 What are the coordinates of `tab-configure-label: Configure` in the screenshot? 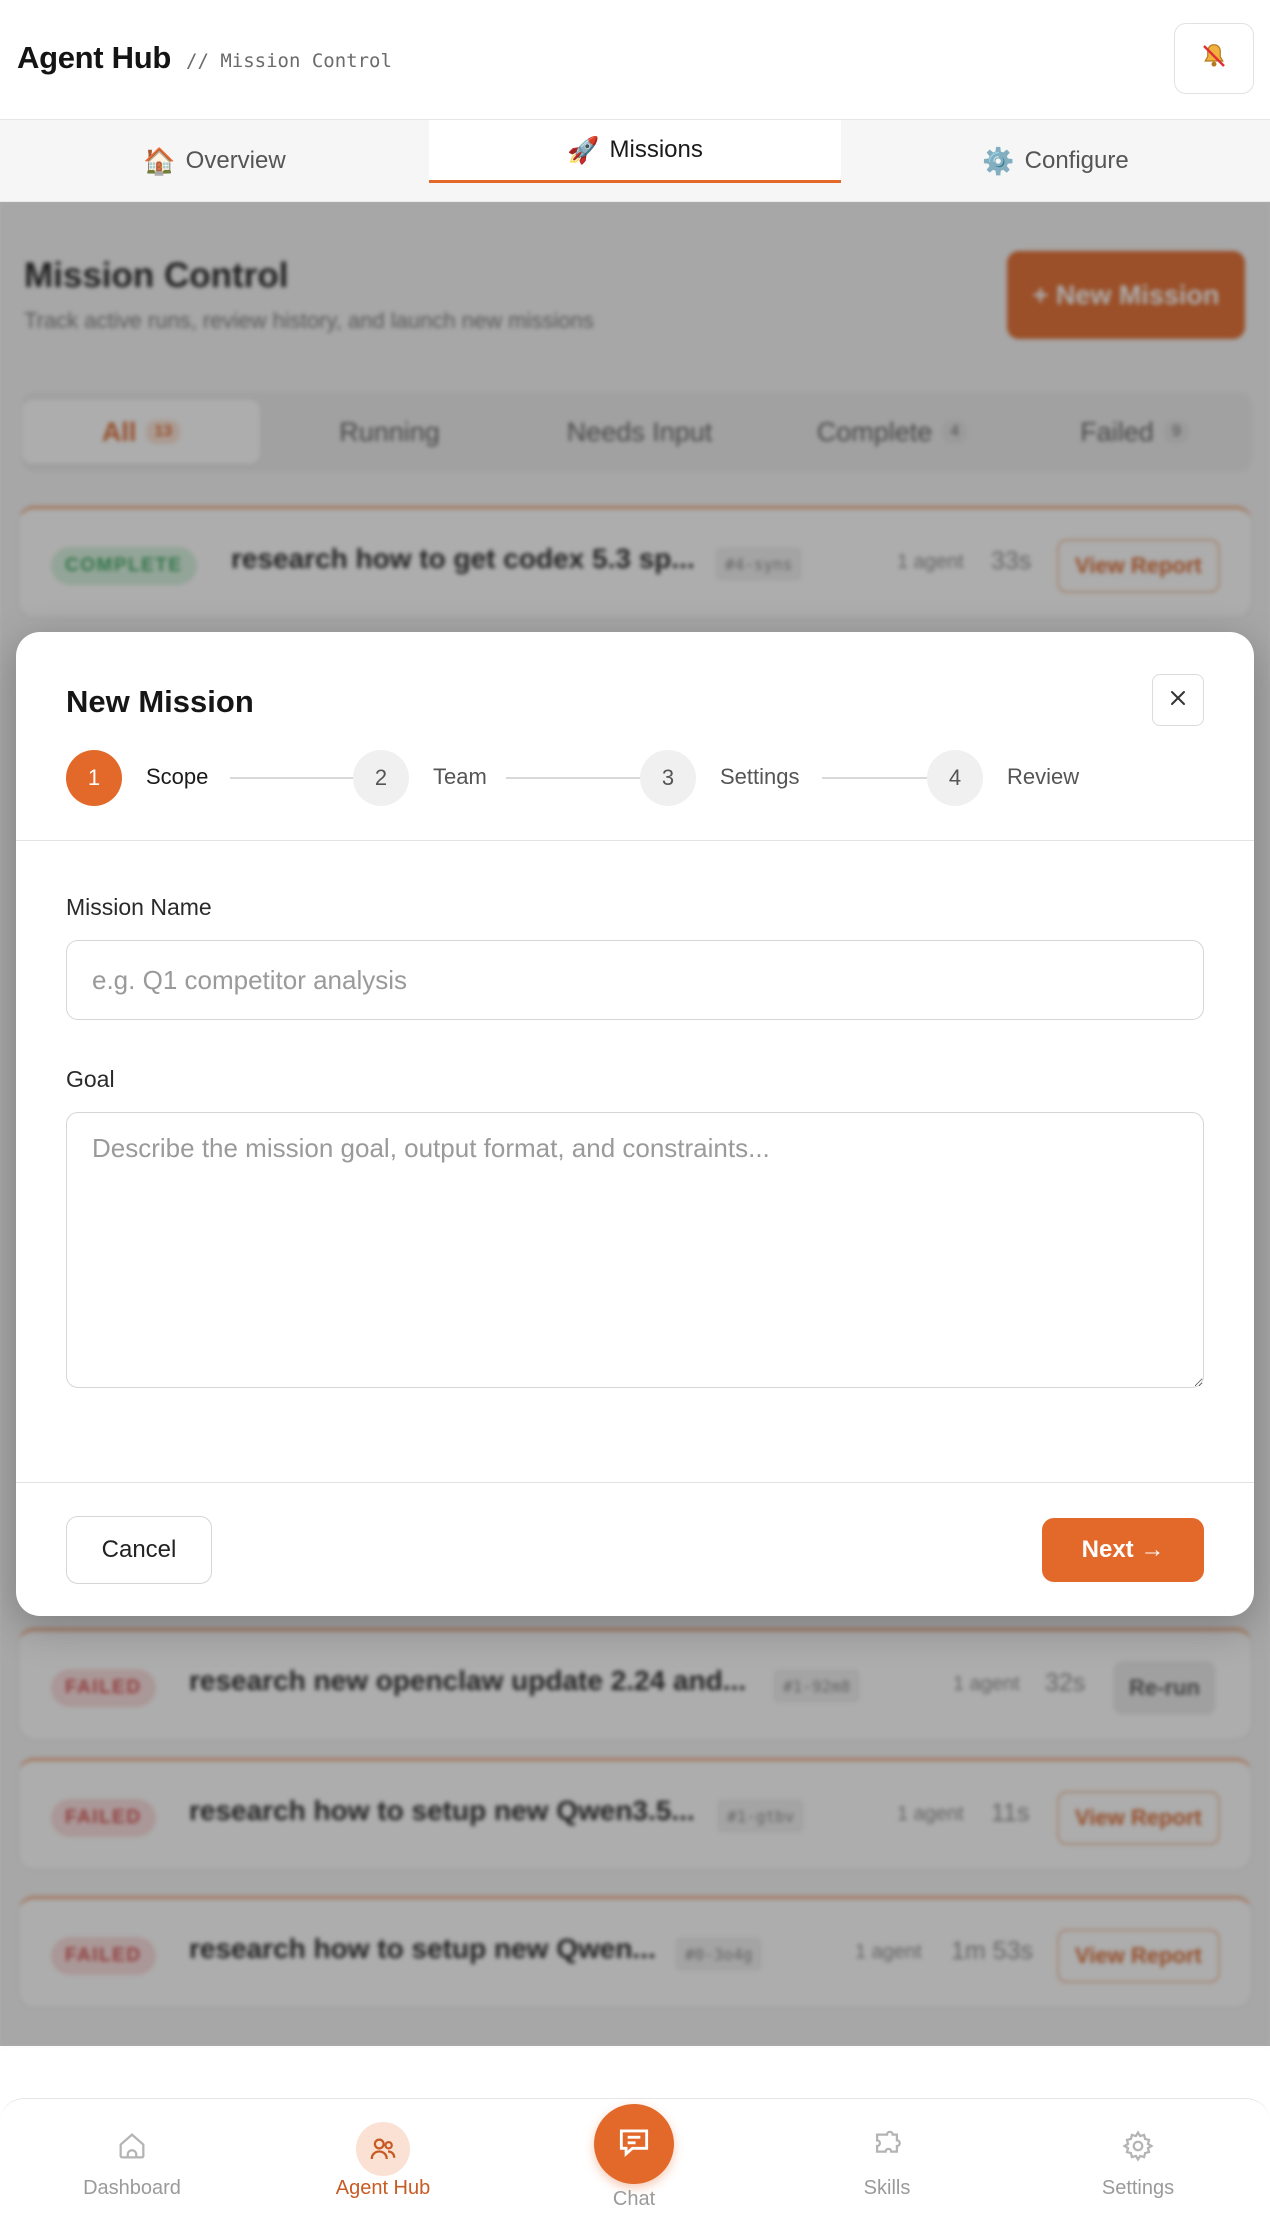 It's located at (1076, 160).